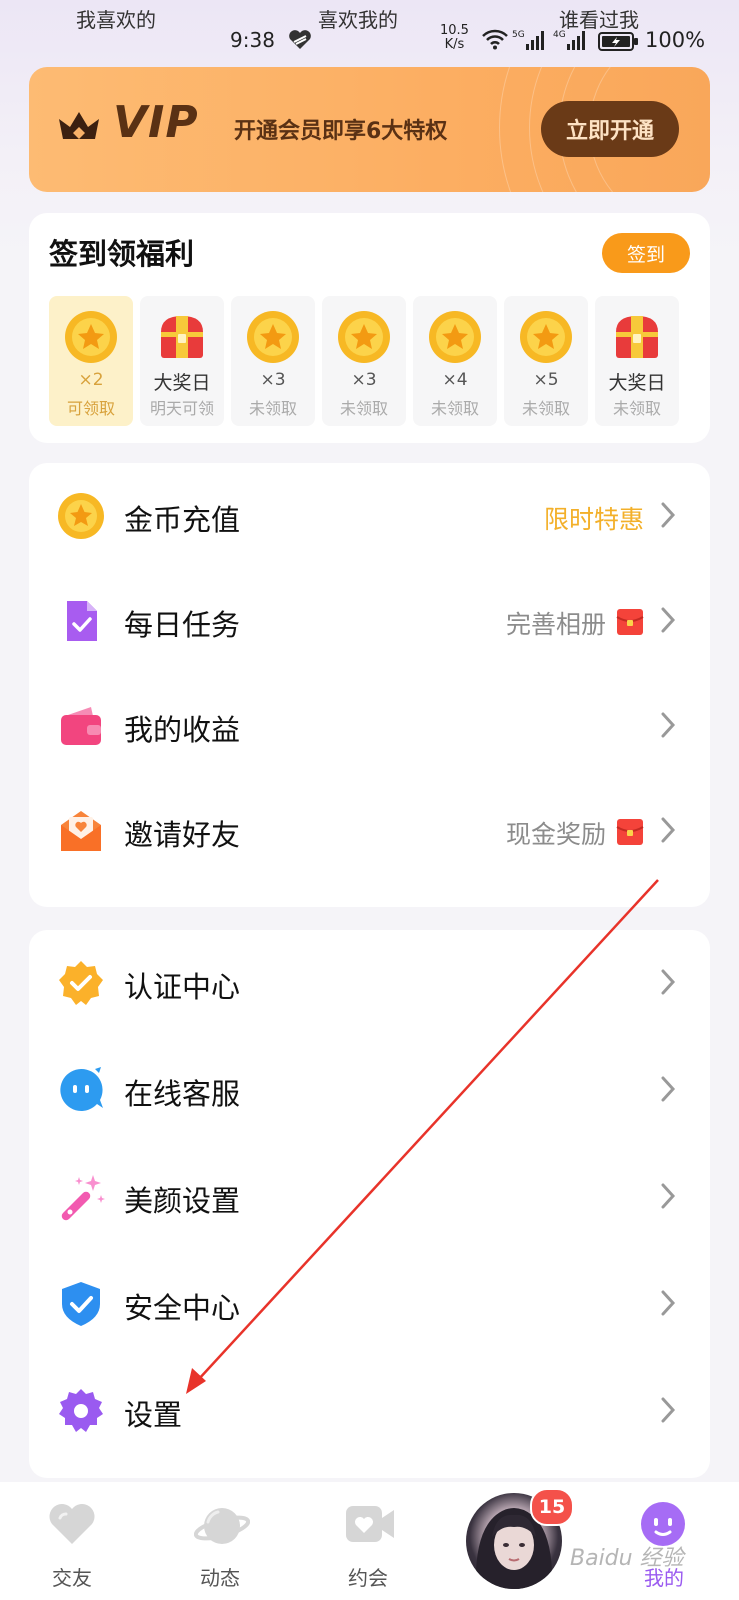 The height and width of the screenshot is (1600, 739). What do you see at coordinates (81, 831) in the screenshot?
I see `invite-icon` at bounding box center [81, 831].